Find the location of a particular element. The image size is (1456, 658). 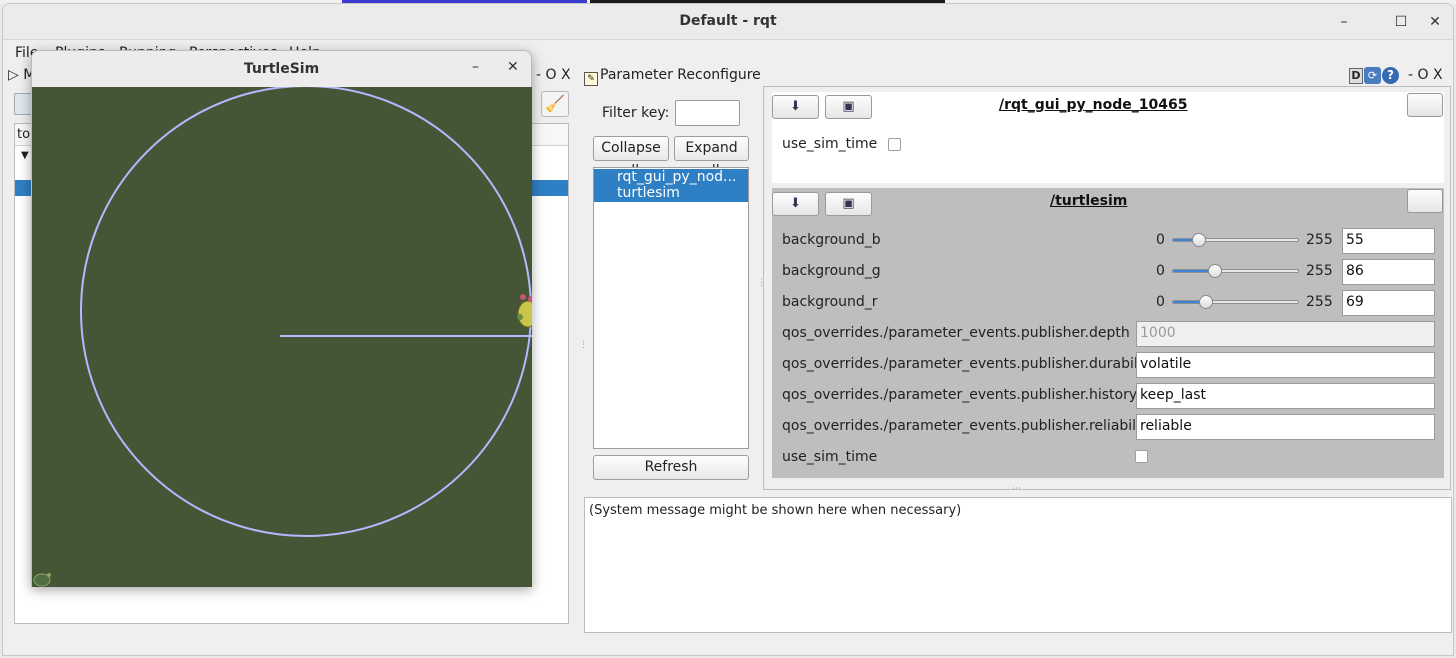

clear-broom-button: 🧹 is located at coordinates (555, 104).